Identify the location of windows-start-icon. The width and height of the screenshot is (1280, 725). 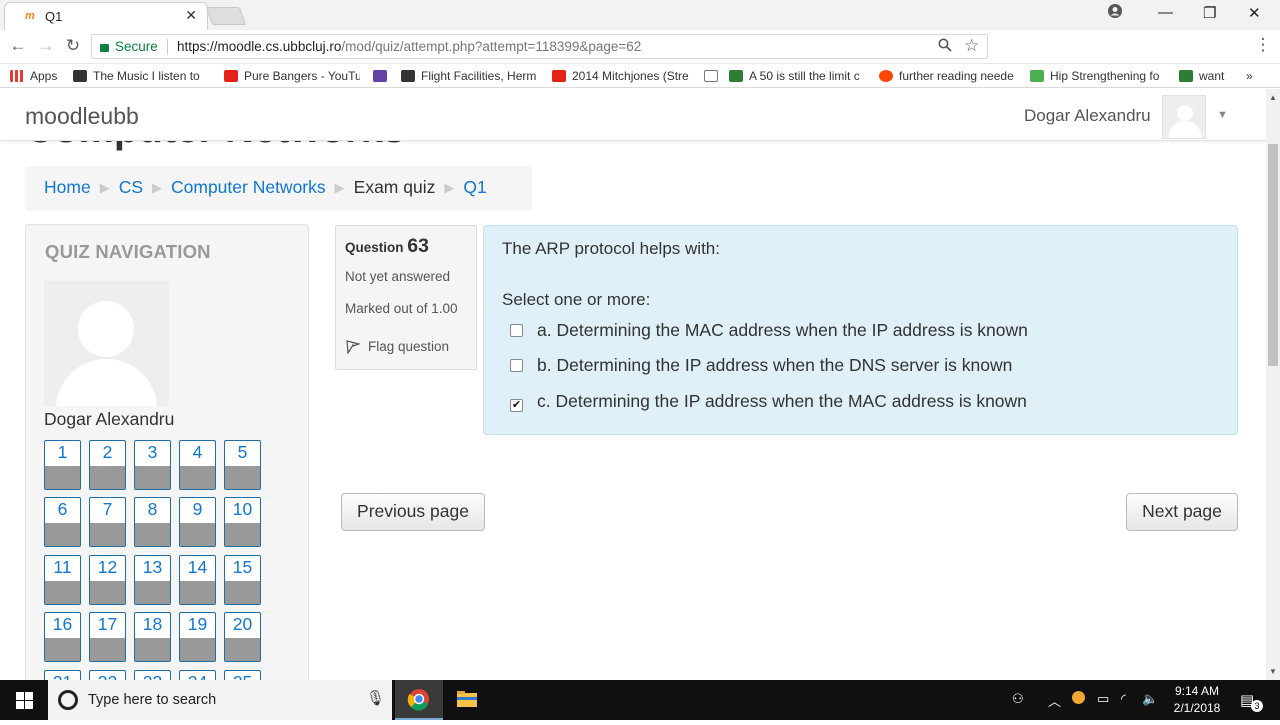
(24, 700).